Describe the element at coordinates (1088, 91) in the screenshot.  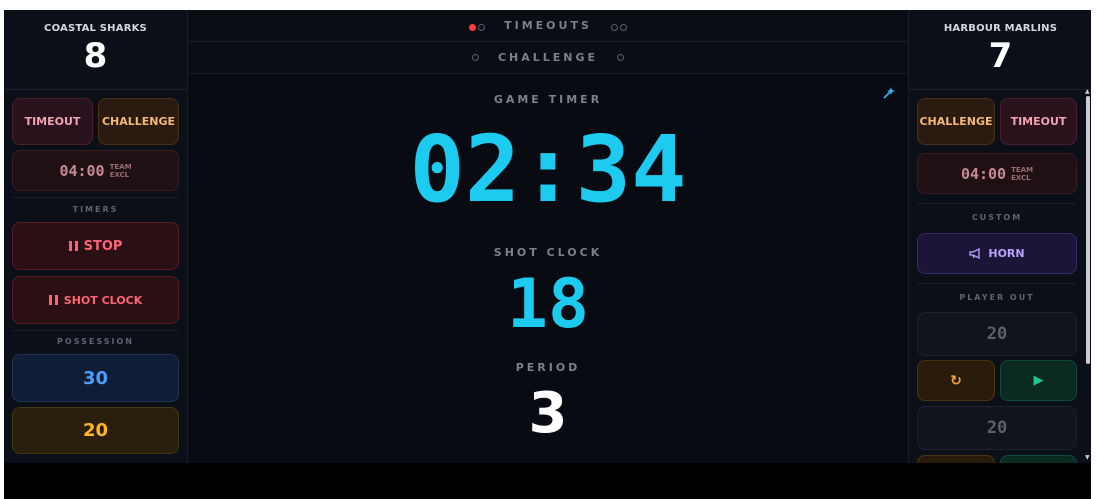
I see `scroll-up-arrow-icon: ▲` at that location.